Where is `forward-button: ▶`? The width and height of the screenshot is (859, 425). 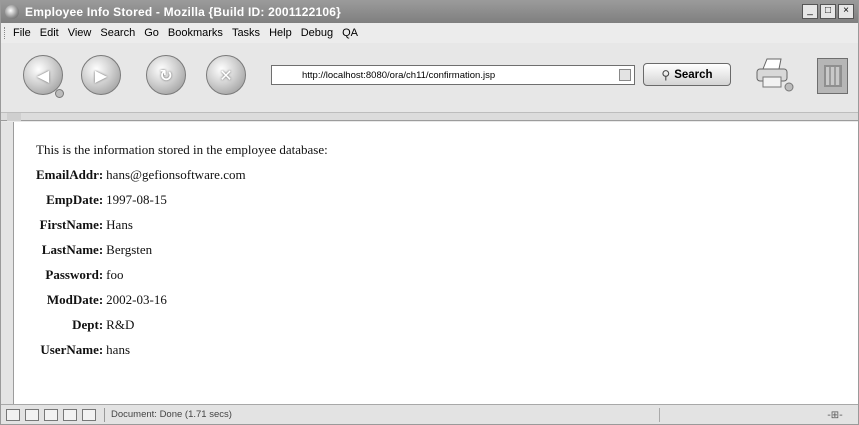
forward-button: ▶ is located at coordinates (101, 75).